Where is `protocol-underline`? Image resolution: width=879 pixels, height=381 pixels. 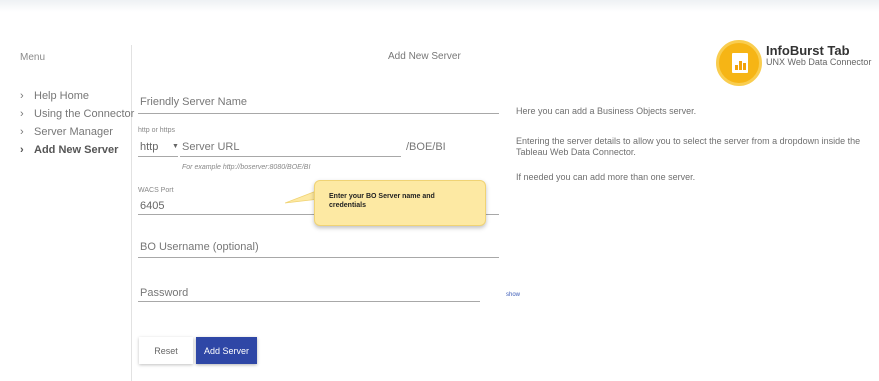
protocol-underline is located at coordinates (158, 156).